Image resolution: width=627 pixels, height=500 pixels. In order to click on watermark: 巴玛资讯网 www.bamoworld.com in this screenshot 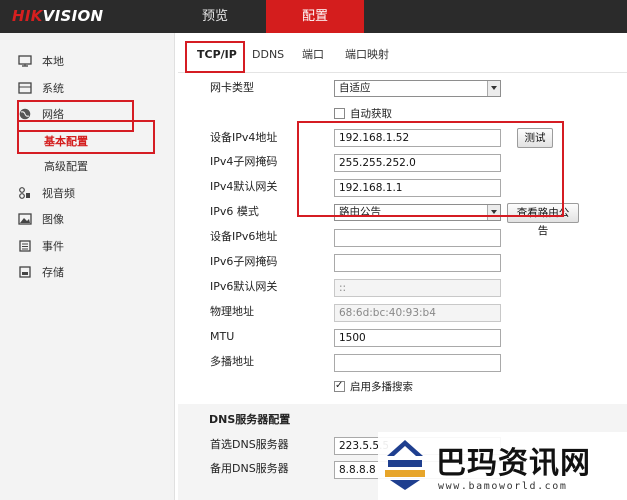, I will do `click(502, 466)`.